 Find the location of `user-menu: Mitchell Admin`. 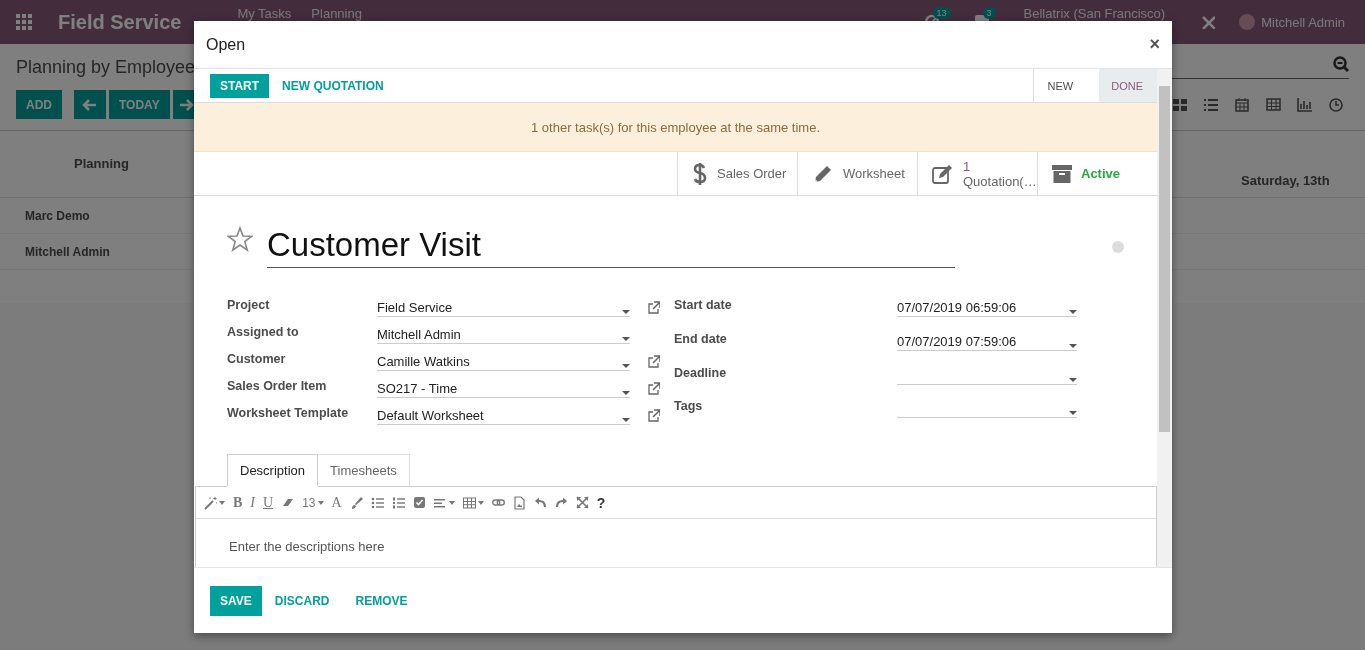

user-menu: Mitchell Admin is located at coordinates (1303, 22).